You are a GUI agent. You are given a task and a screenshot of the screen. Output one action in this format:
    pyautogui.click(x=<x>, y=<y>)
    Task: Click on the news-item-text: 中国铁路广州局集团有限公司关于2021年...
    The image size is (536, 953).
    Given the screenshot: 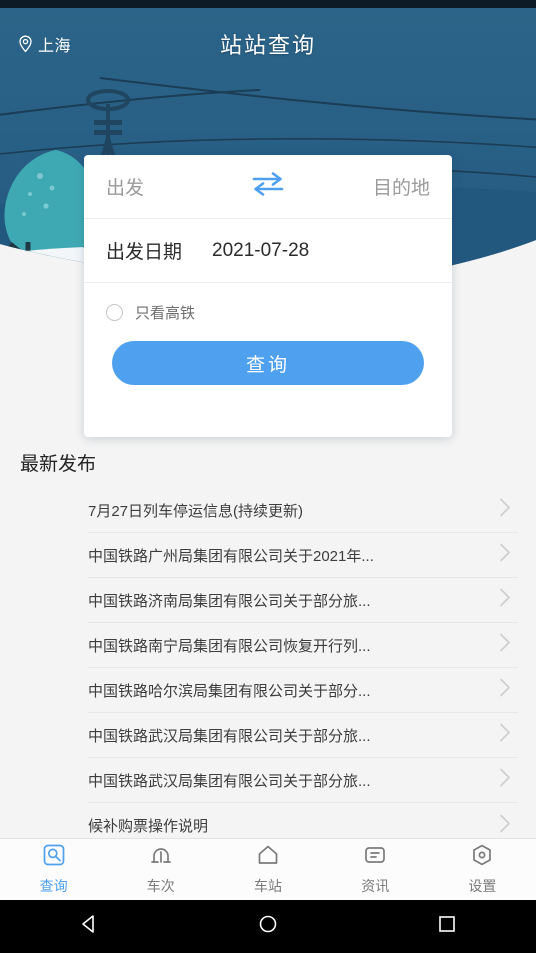 What is the action you would take?
    pyautogui.click(x=231, y=556)
    